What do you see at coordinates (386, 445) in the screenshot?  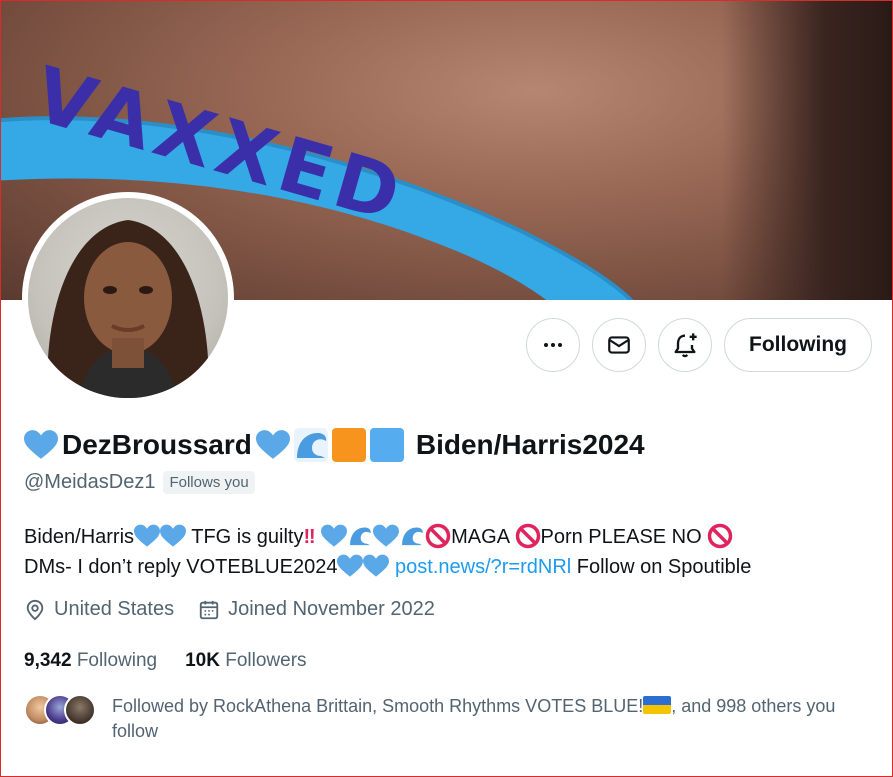 I see `blue-square-icon` at bounding box center [386, 445].